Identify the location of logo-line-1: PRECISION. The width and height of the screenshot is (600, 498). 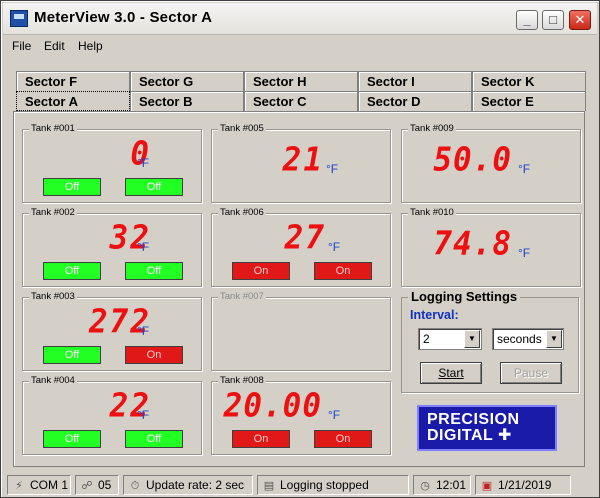
(473, 419).